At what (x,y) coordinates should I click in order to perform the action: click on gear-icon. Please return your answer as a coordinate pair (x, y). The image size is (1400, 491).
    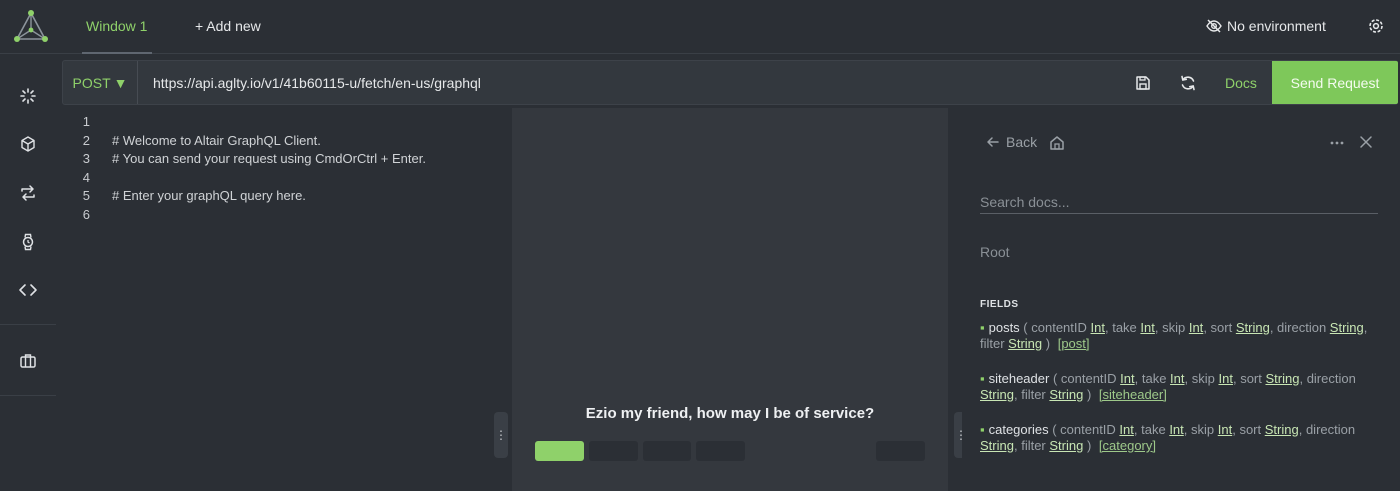
    Looking at the image, I should click on (1376, 26).